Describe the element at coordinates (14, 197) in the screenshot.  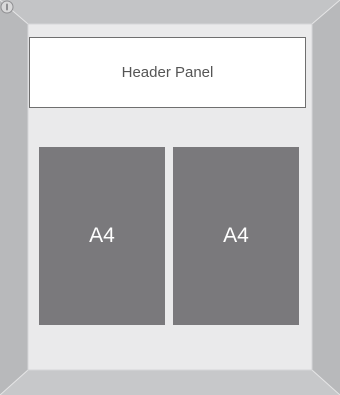
I see `frame-bevel-left` at that location.